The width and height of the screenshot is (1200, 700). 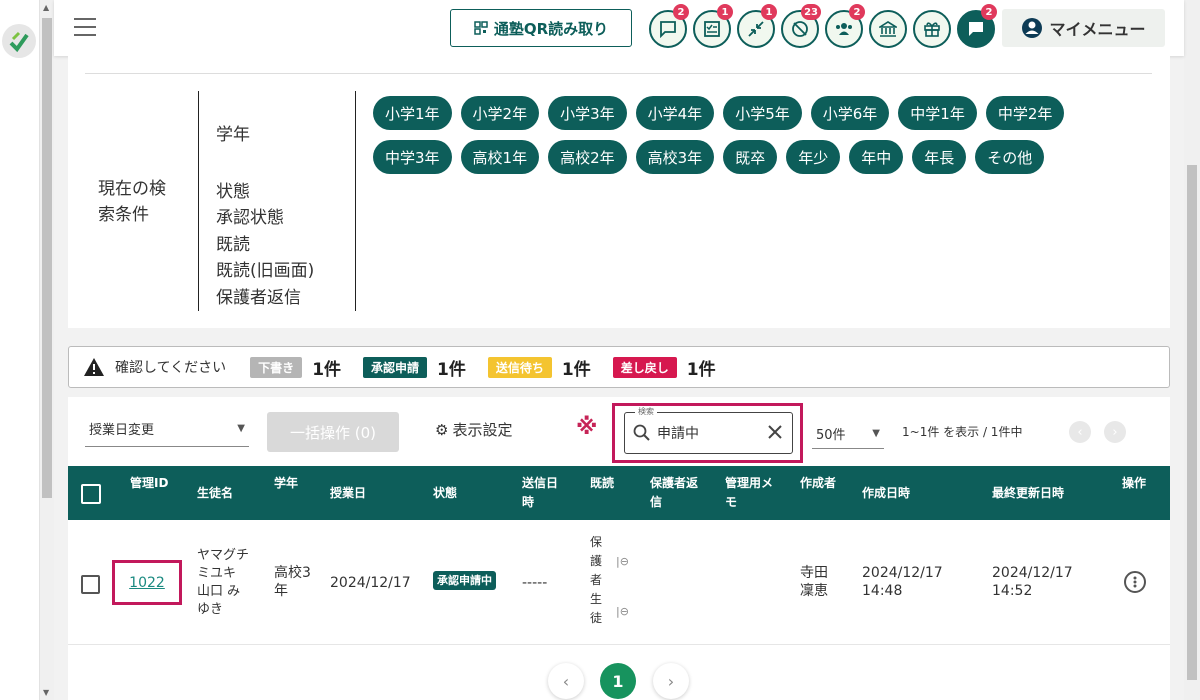 I want to click on condition-label-approval: 承認状態, so click(x=250, y=218).